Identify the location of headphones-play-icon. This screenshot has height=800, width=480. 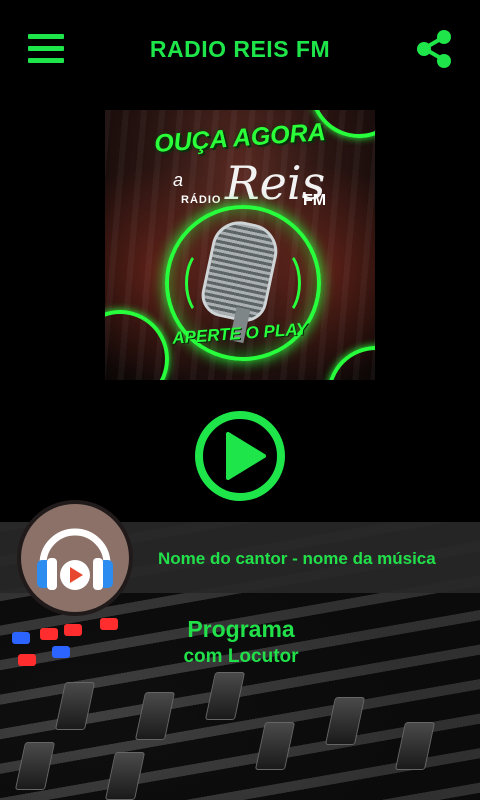
(75, 559).